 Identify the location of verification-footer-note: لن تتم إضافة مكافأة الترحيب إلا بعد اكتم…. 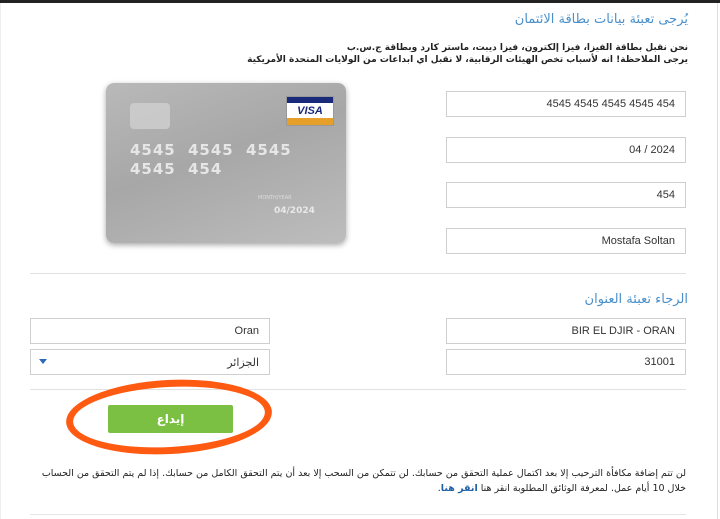
(363, 481).